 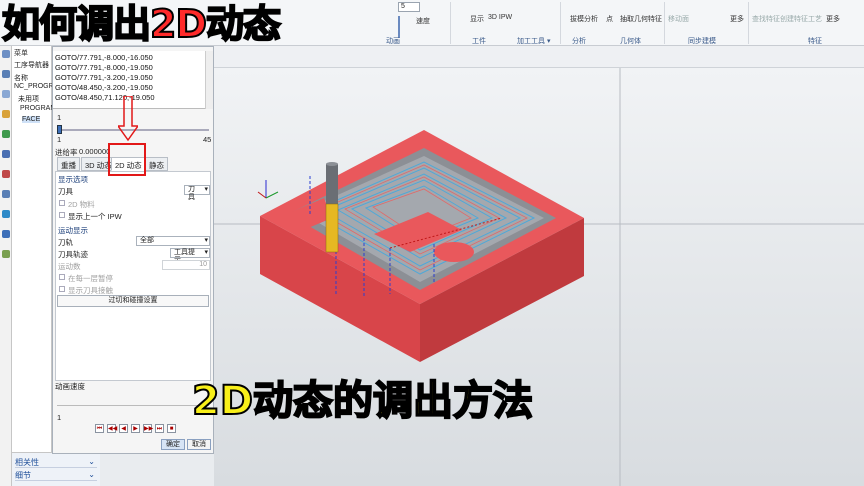 What do you see at coordinates (31, 119) in the screenshot?
I see `tree-node-face-operation: FACE` at bounding box center [31, 119].